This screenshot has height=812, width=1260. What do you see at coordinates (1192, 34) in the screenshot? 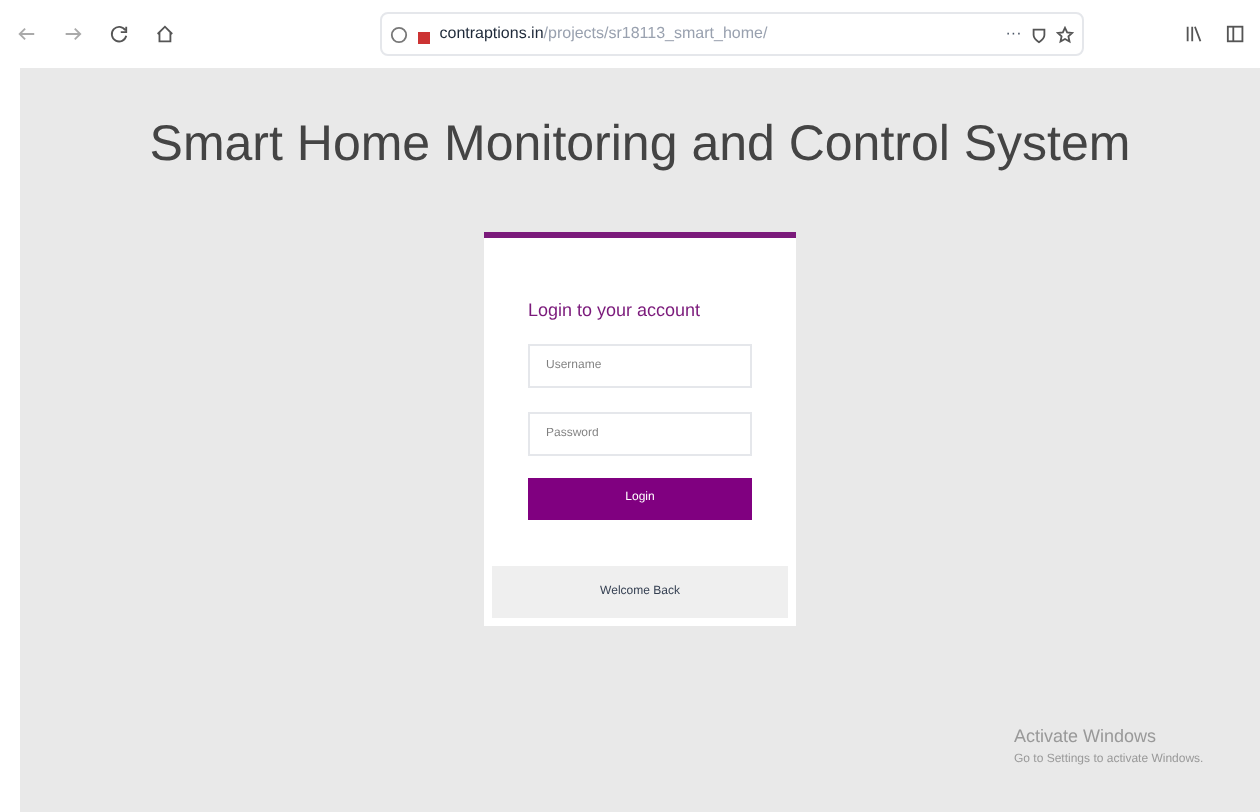
I see `library-icon` at bounding box center [1192, 34].